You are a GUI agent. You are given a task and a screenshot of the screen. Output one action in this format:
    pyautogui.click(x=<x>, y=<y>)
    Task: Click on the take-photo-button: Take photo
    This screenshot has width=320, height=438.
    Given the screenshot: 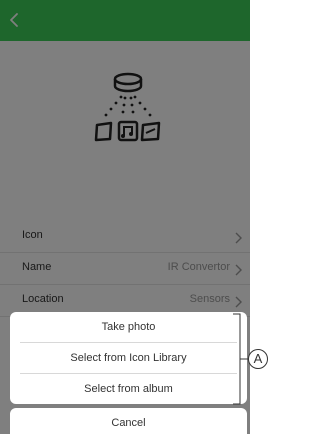 What is the action you would take?
    pyautogui.click(x=128, y=327)
    